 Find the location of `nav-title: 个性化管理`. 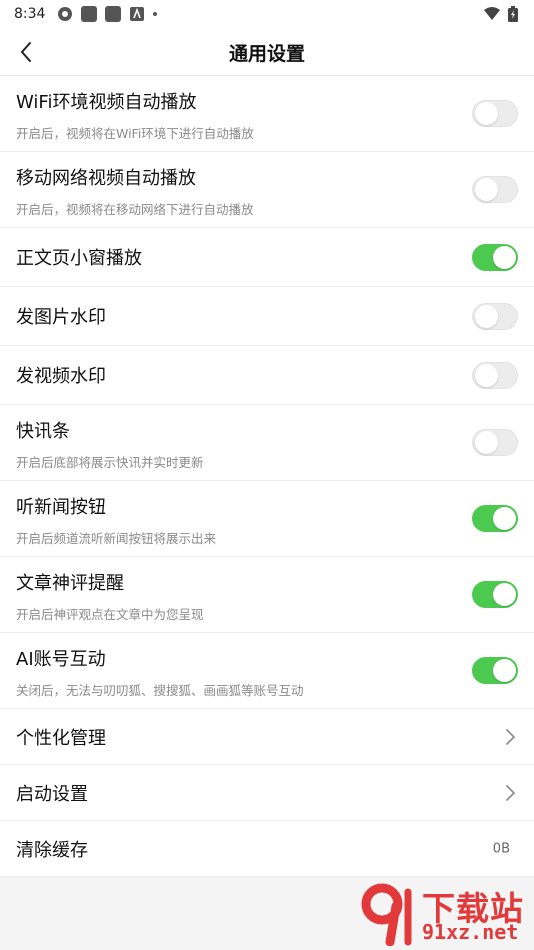

nav-title: 个性化管理 is located at coordinates (61, 738).